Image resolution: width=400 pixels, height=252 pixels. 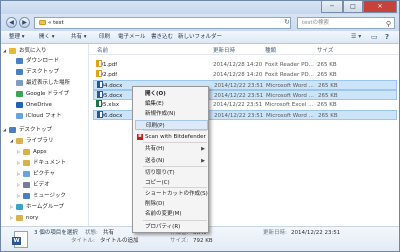 I want to click on close-button: ✕, so click(x=380, y=7).